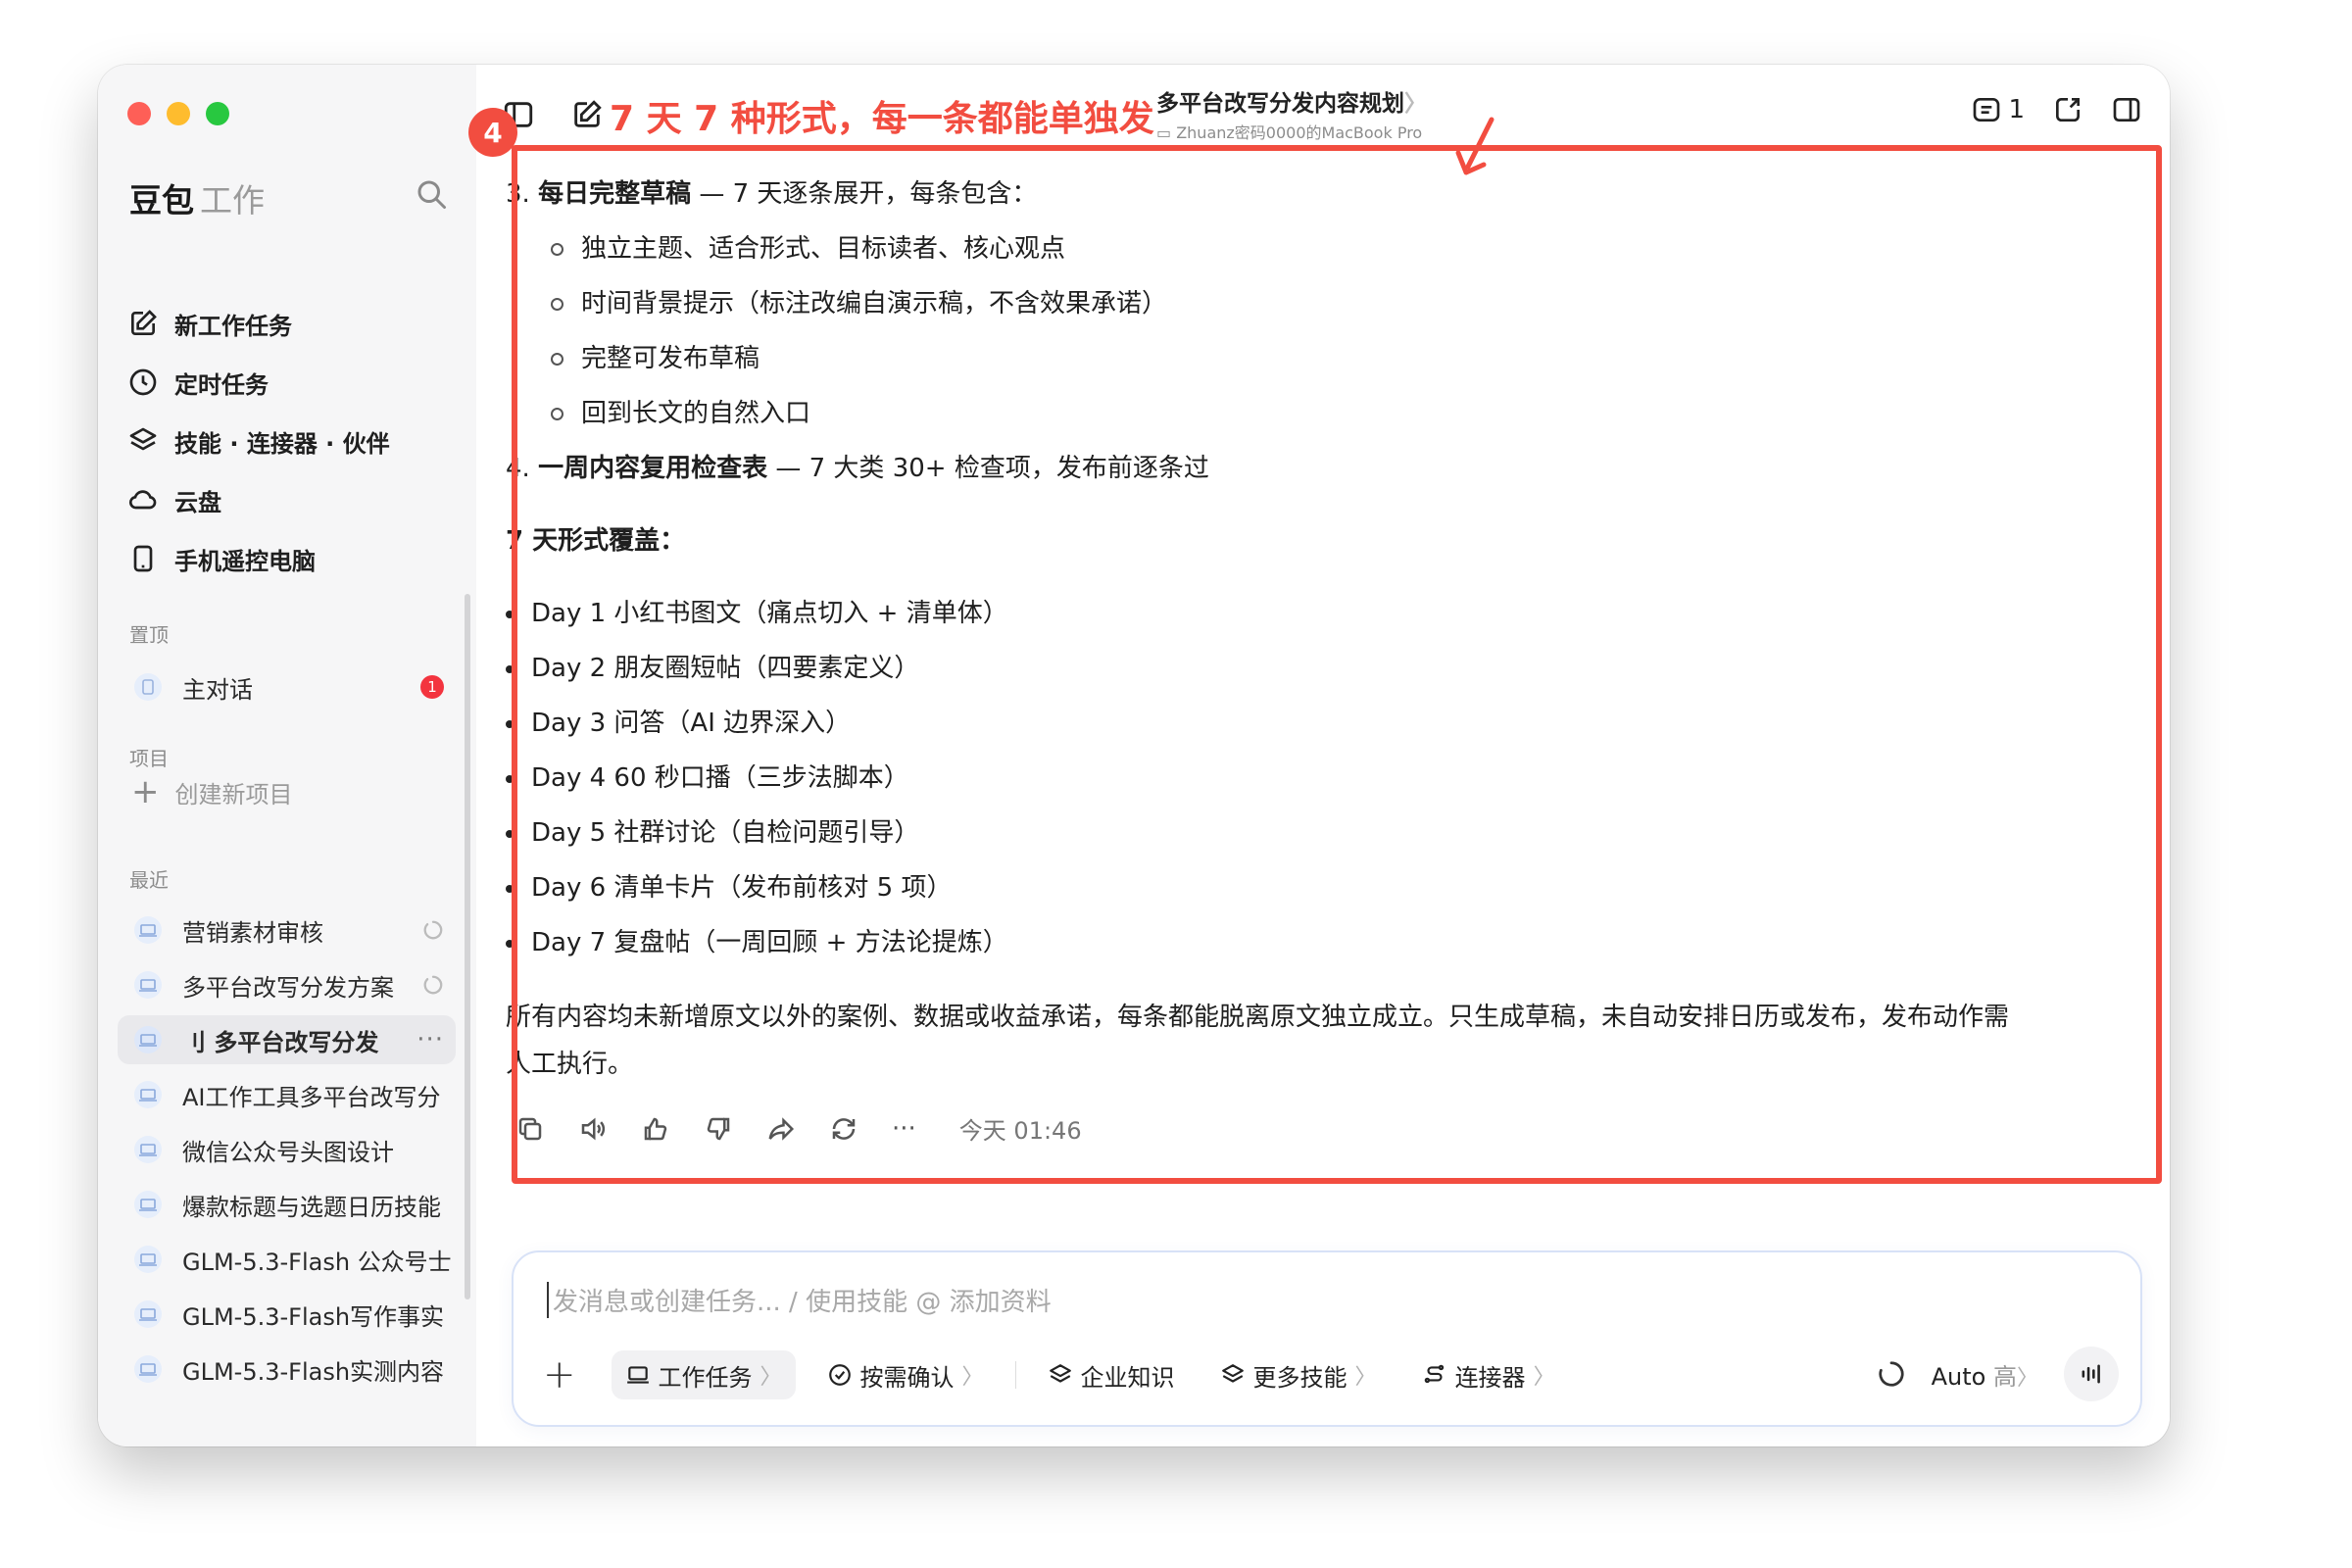  What do you see at coordinates (294, 323) in the screenshot?
I see `sidebar-item-new-task: 新工作任务` at bounding box center [294, 323].